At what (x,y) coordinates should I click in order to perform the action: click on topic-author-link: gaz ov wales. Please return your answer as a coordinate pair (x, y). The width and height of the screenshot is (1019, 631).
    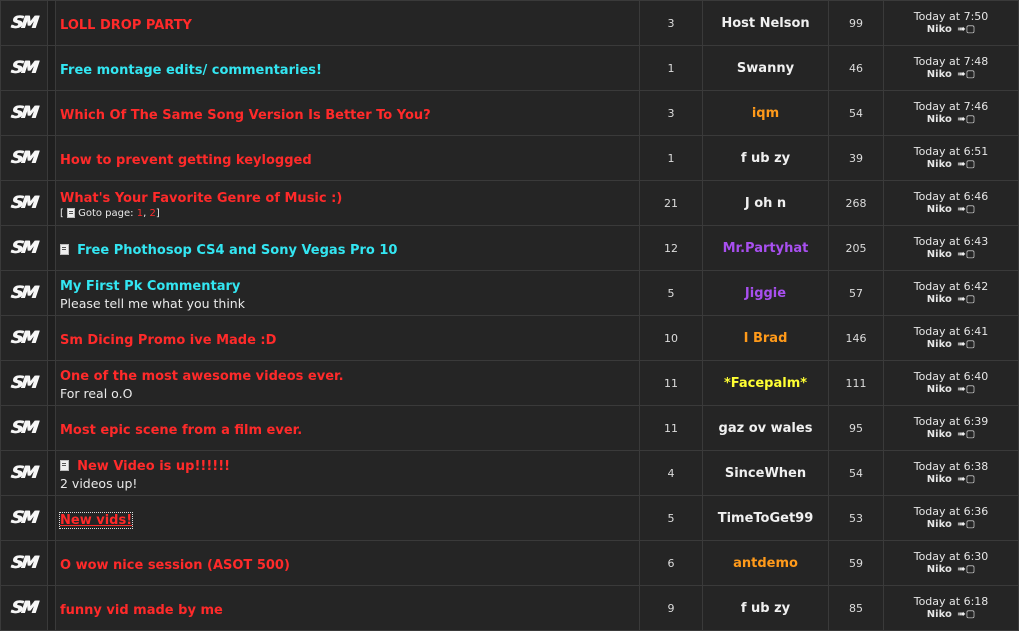
    Looking at the image, I should click on (766, 428).